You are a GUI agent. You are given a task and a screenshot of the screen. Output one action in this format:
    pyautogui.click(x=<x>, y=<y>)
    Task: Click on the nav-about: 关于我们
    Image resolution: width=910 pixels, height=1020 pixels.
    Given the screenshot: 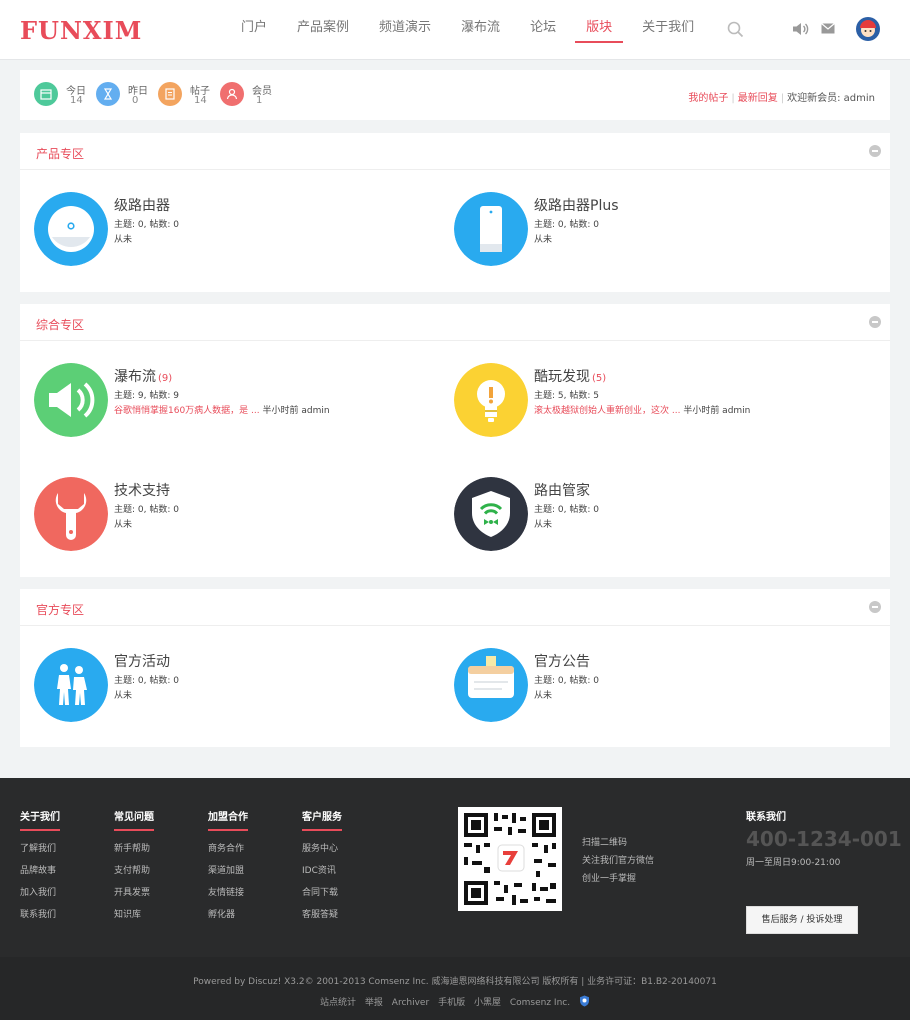 What is the action you would take?
    pyautogui.click(x=668, y=30)
    